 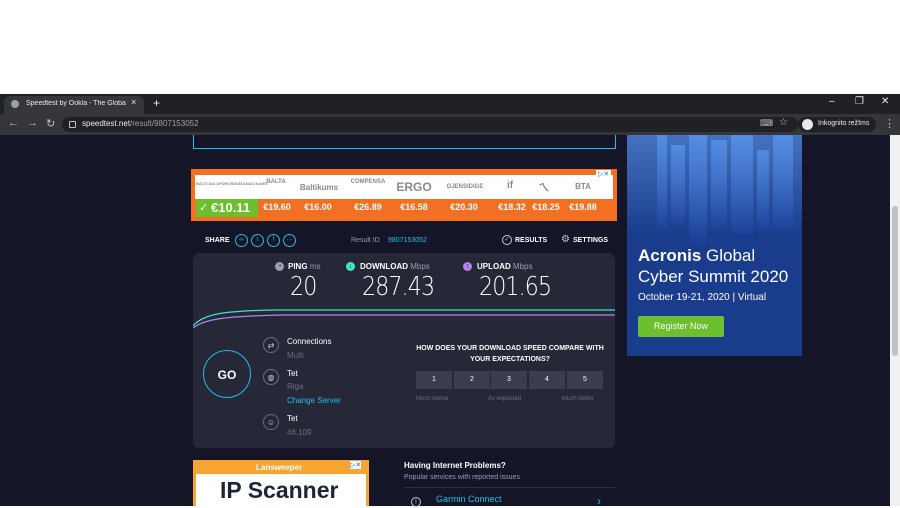 I want to click on lansweeper-logo: Lansweeper, so click(x=279, y=467).